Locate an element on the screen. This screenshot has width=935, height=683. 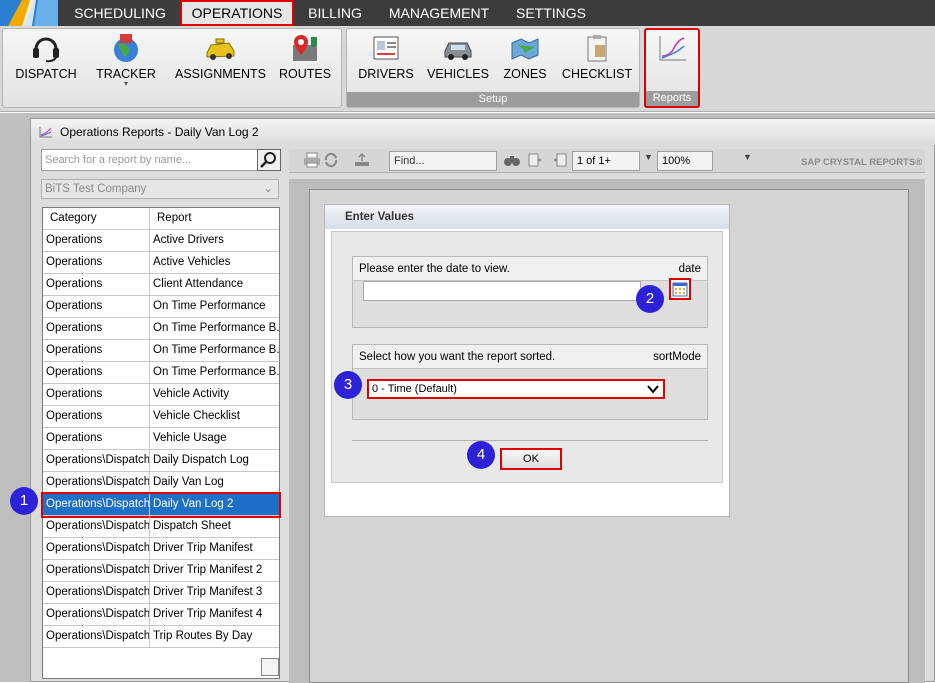
setup-group-caption: Setup is located at coordinates (493, 99).